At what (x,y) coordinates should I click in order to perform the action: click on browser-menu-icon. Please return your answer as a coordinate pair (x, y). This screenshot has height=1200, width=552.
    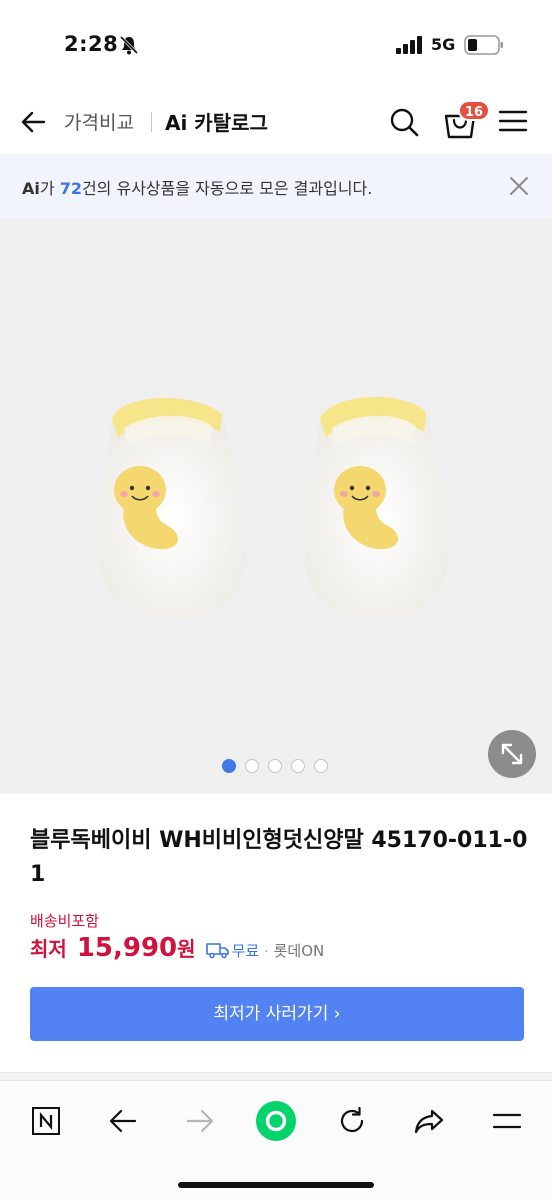
    Looking at the image, I should click on (507, 1121).